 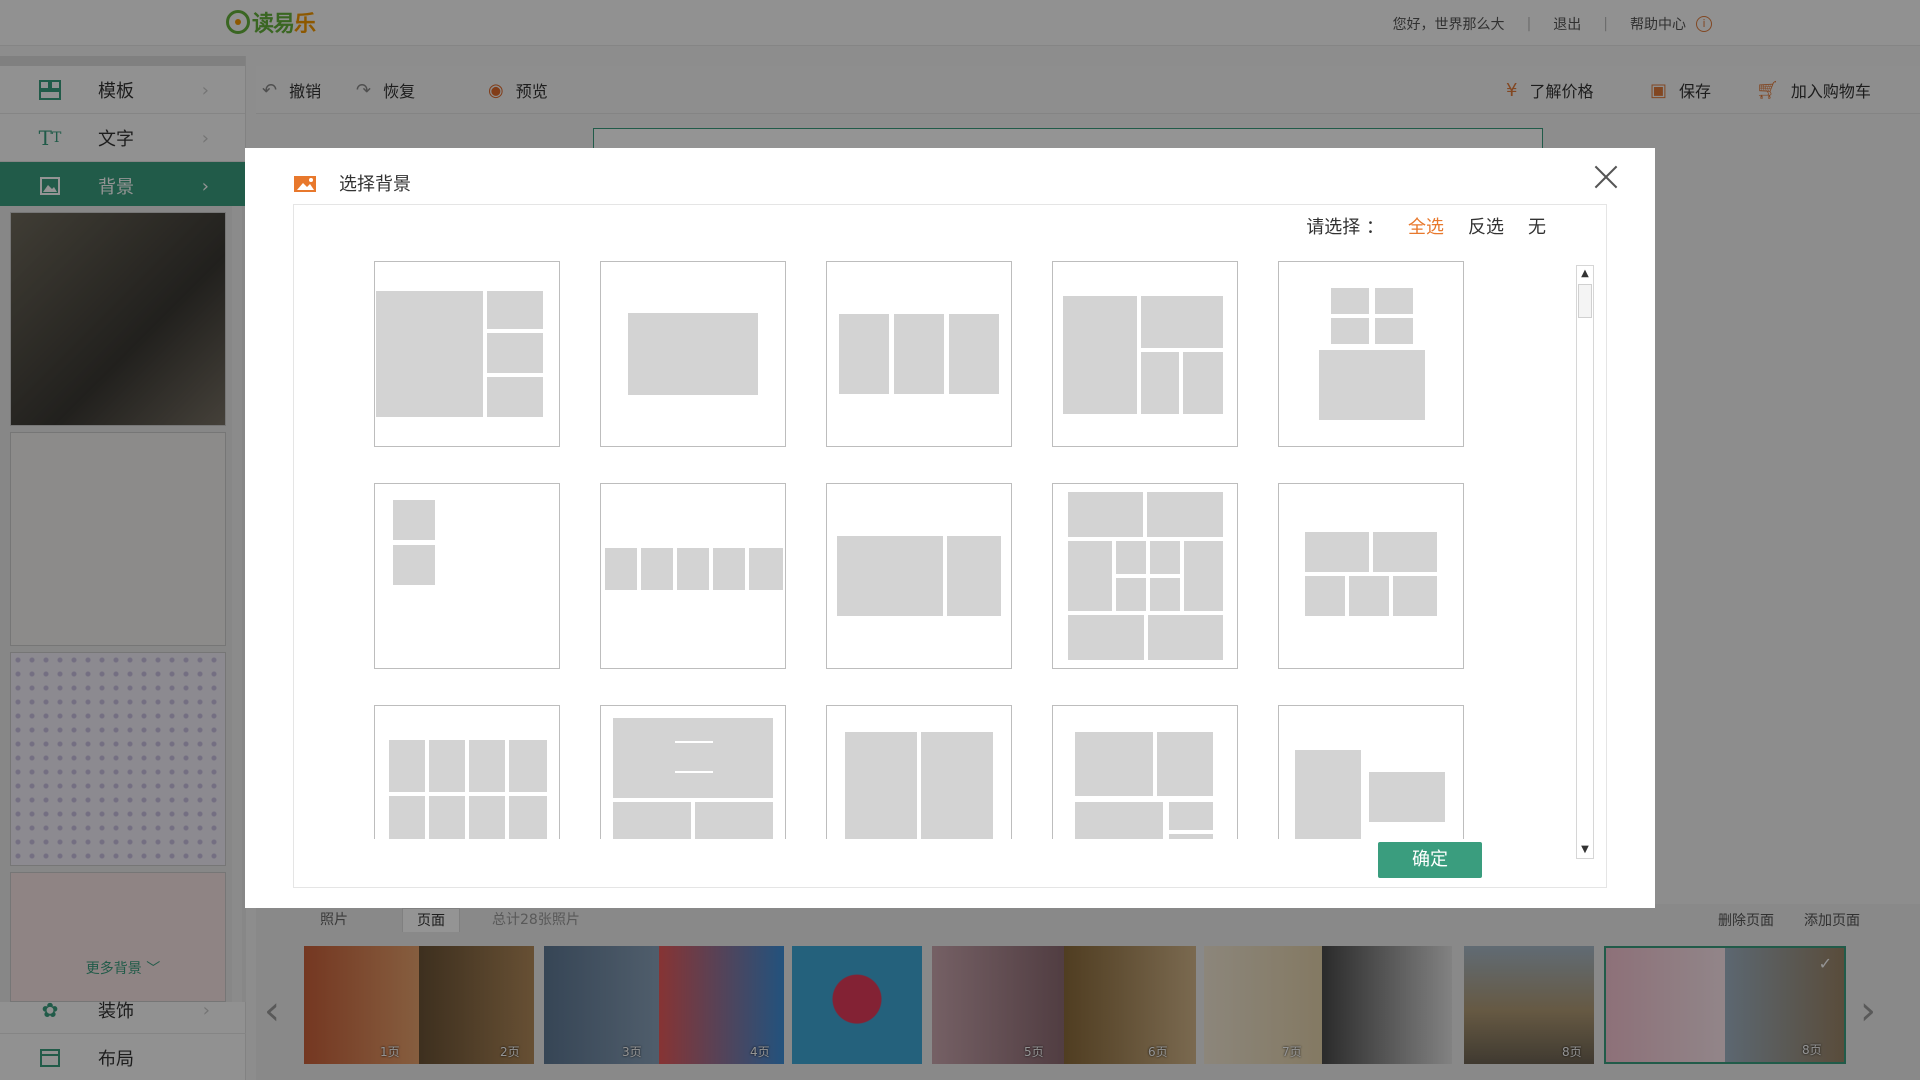 What do you see at coordinates (1345, 227) in the screenshot?
I see `select-label: 请选择 ：` at bounding box center [1345, 227].